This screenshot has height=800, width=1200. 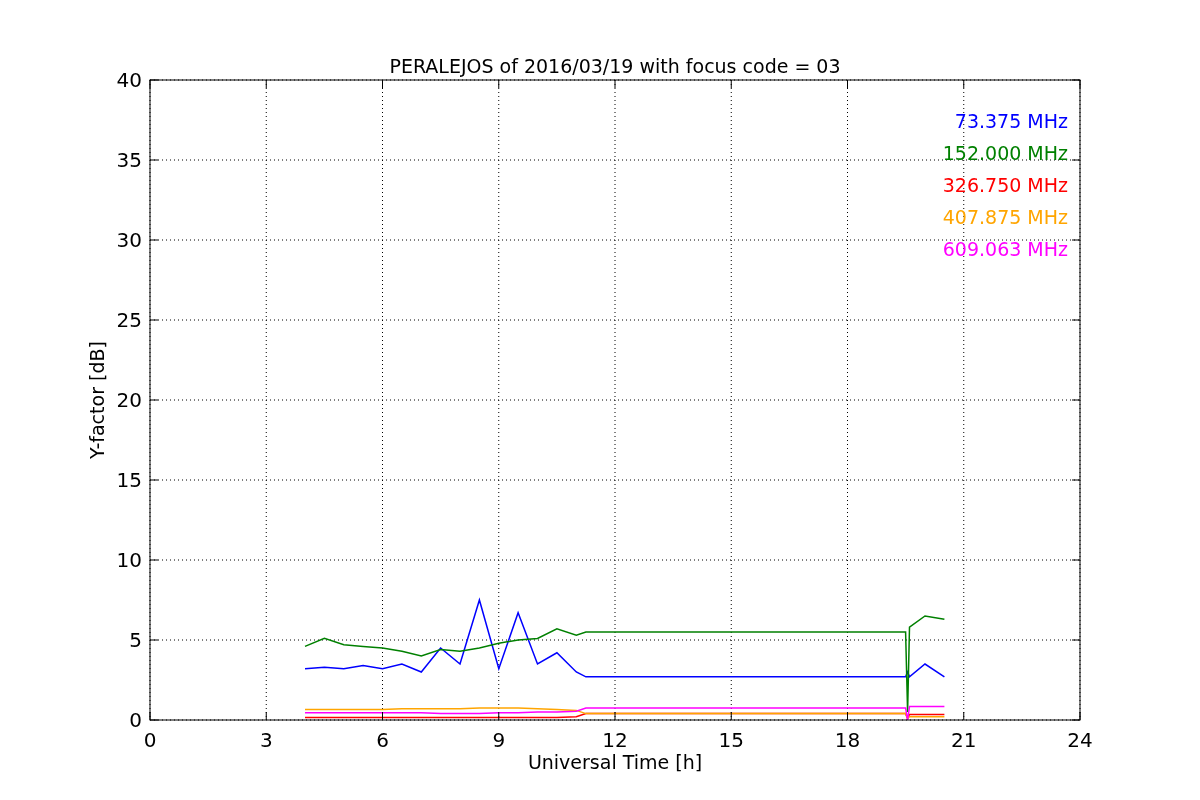 I want to click on y-tick-label: 15, so click(x=129, y=480).